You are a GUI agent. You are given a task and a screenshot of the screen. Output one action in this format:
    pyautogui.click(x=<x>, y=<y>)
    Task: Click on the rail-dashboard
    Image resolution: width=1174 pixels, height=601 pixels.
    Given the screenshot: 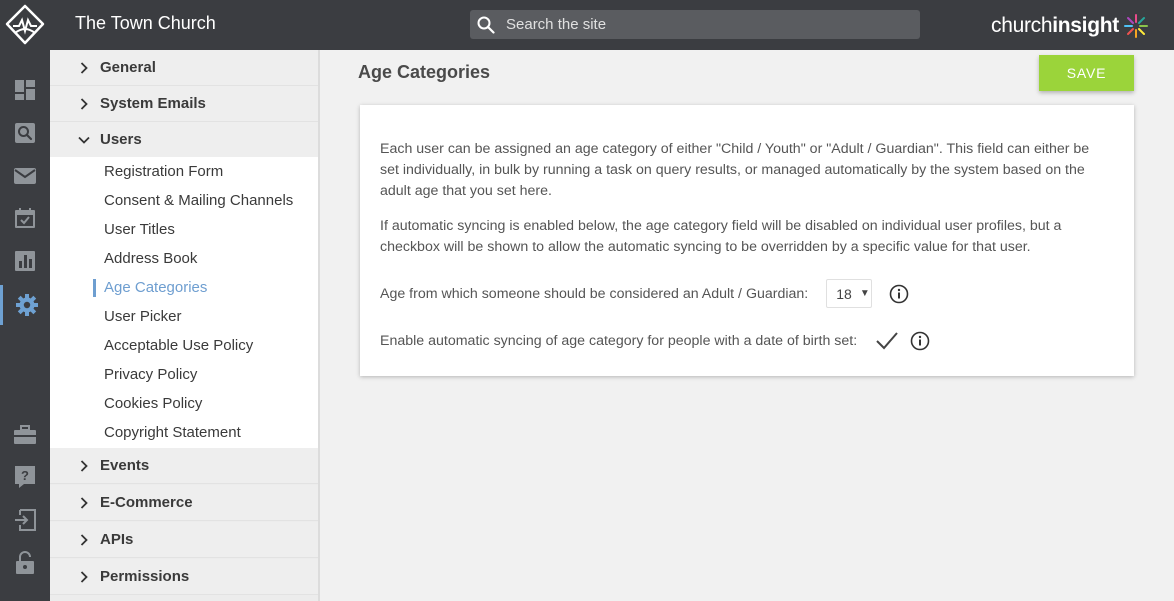 What is the action you would take?
    pyautogui.click(x=25, y=90)
    